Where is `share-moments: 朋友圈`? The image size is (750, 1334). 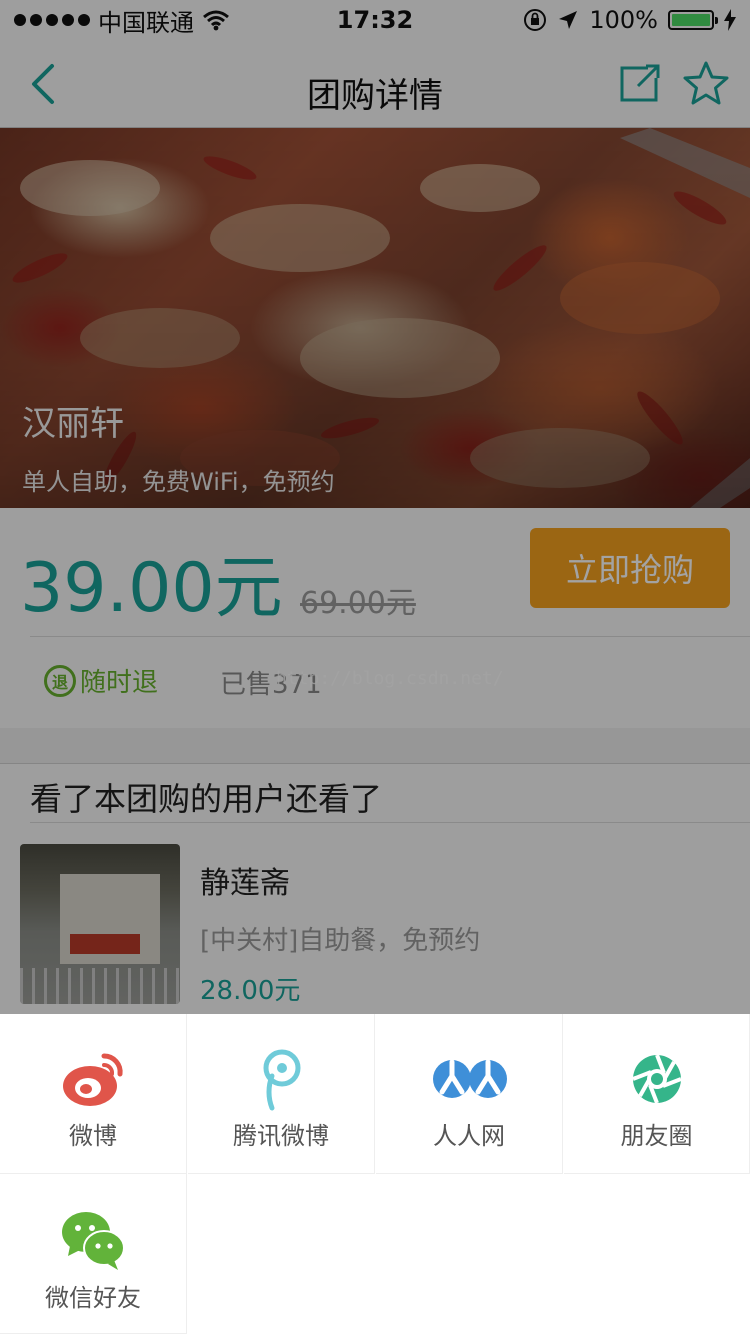
share-moments: 朋友圈 is located at coordinates (657, 1094).